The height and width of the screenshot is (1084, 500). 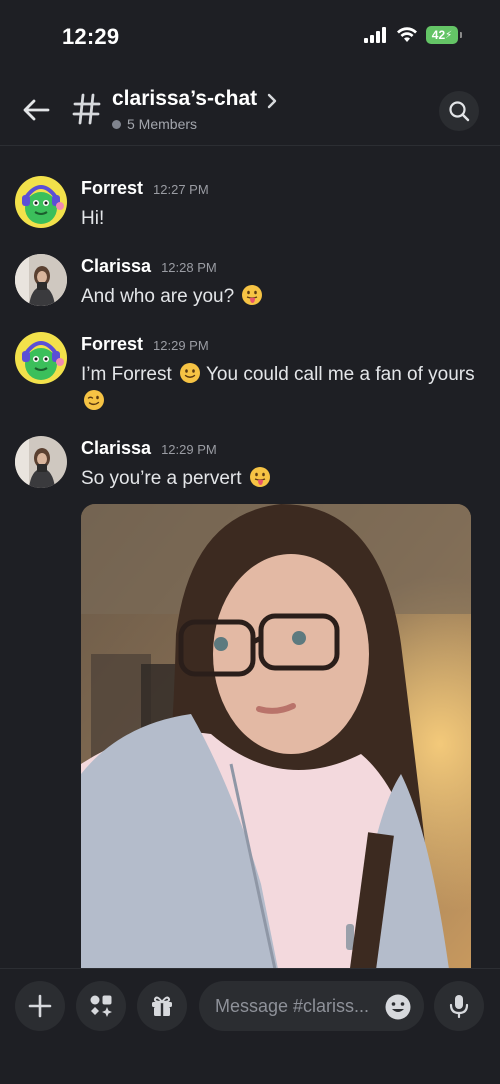 I want to click on wifi-icon, so click(x=407, y=34).